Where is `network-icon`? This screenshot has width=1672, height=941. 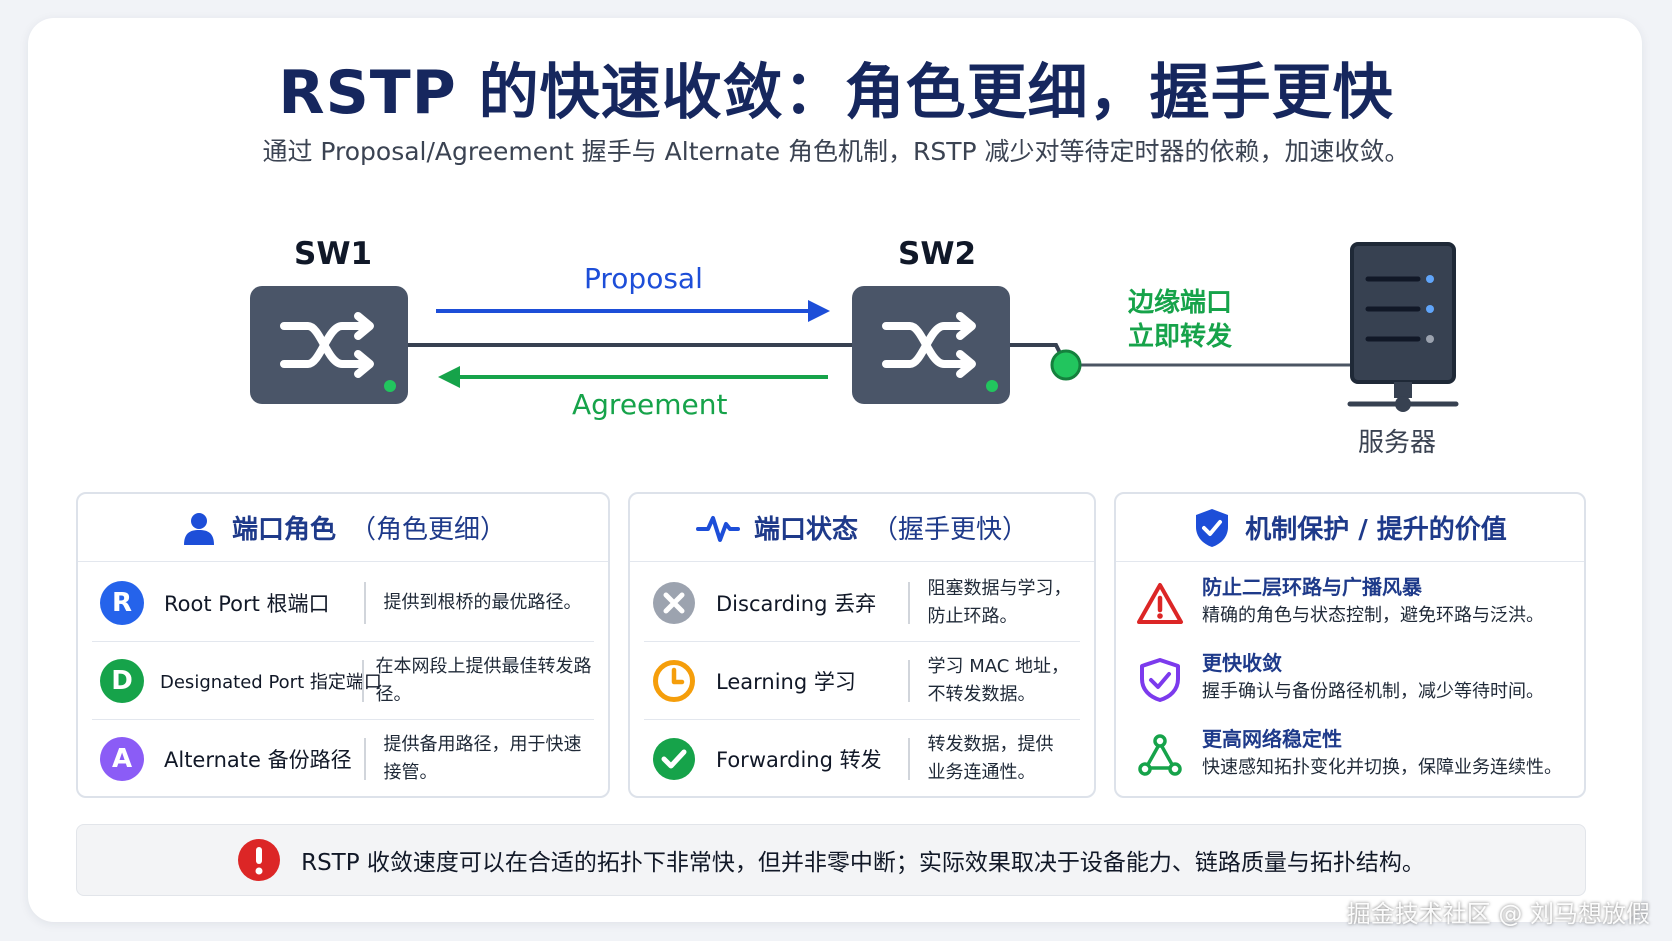 network-icon is located at coordinates (1160, 755).